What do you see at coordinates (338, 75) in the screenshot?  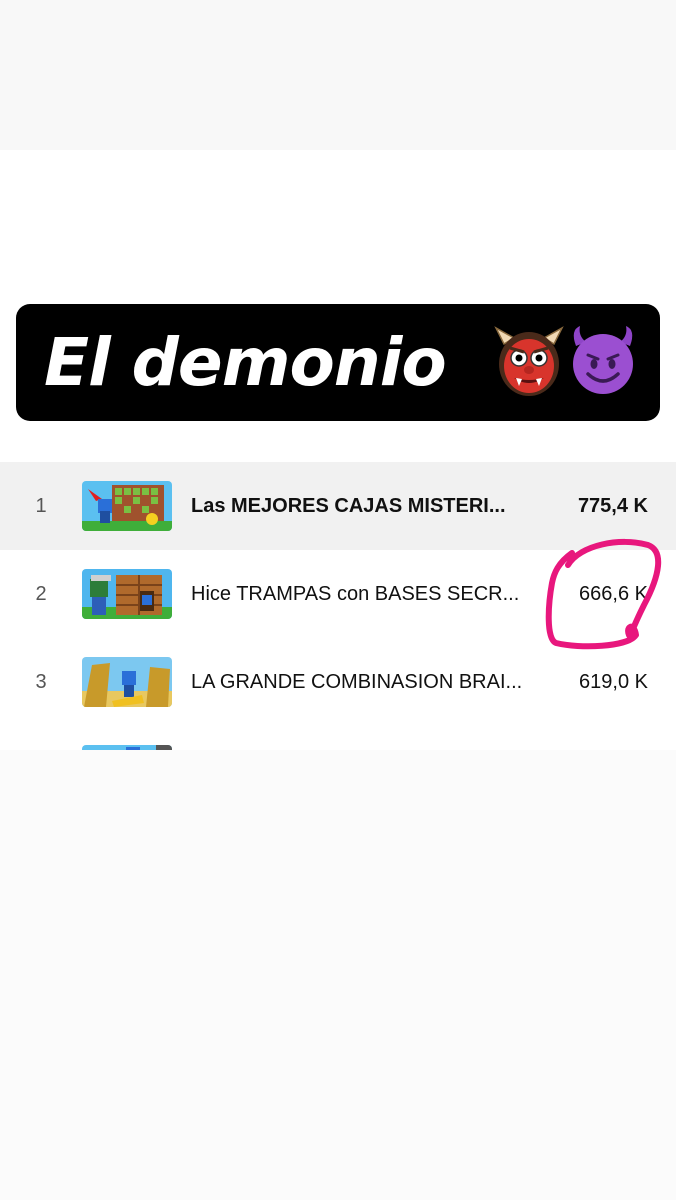 I see `top-background` at bounding box center [338, 75].